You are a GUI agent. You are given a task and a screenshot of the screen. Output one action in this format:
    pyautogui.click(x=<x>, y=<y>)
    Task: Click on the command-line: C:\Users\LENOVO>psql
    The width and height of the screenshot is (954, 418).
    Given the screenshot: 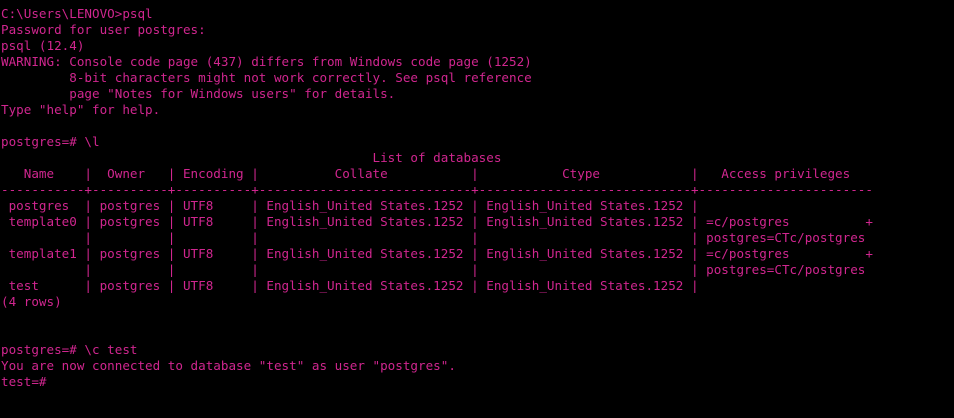 What is the action you would take?
    pyautogui.click(x=77, y=13)
    